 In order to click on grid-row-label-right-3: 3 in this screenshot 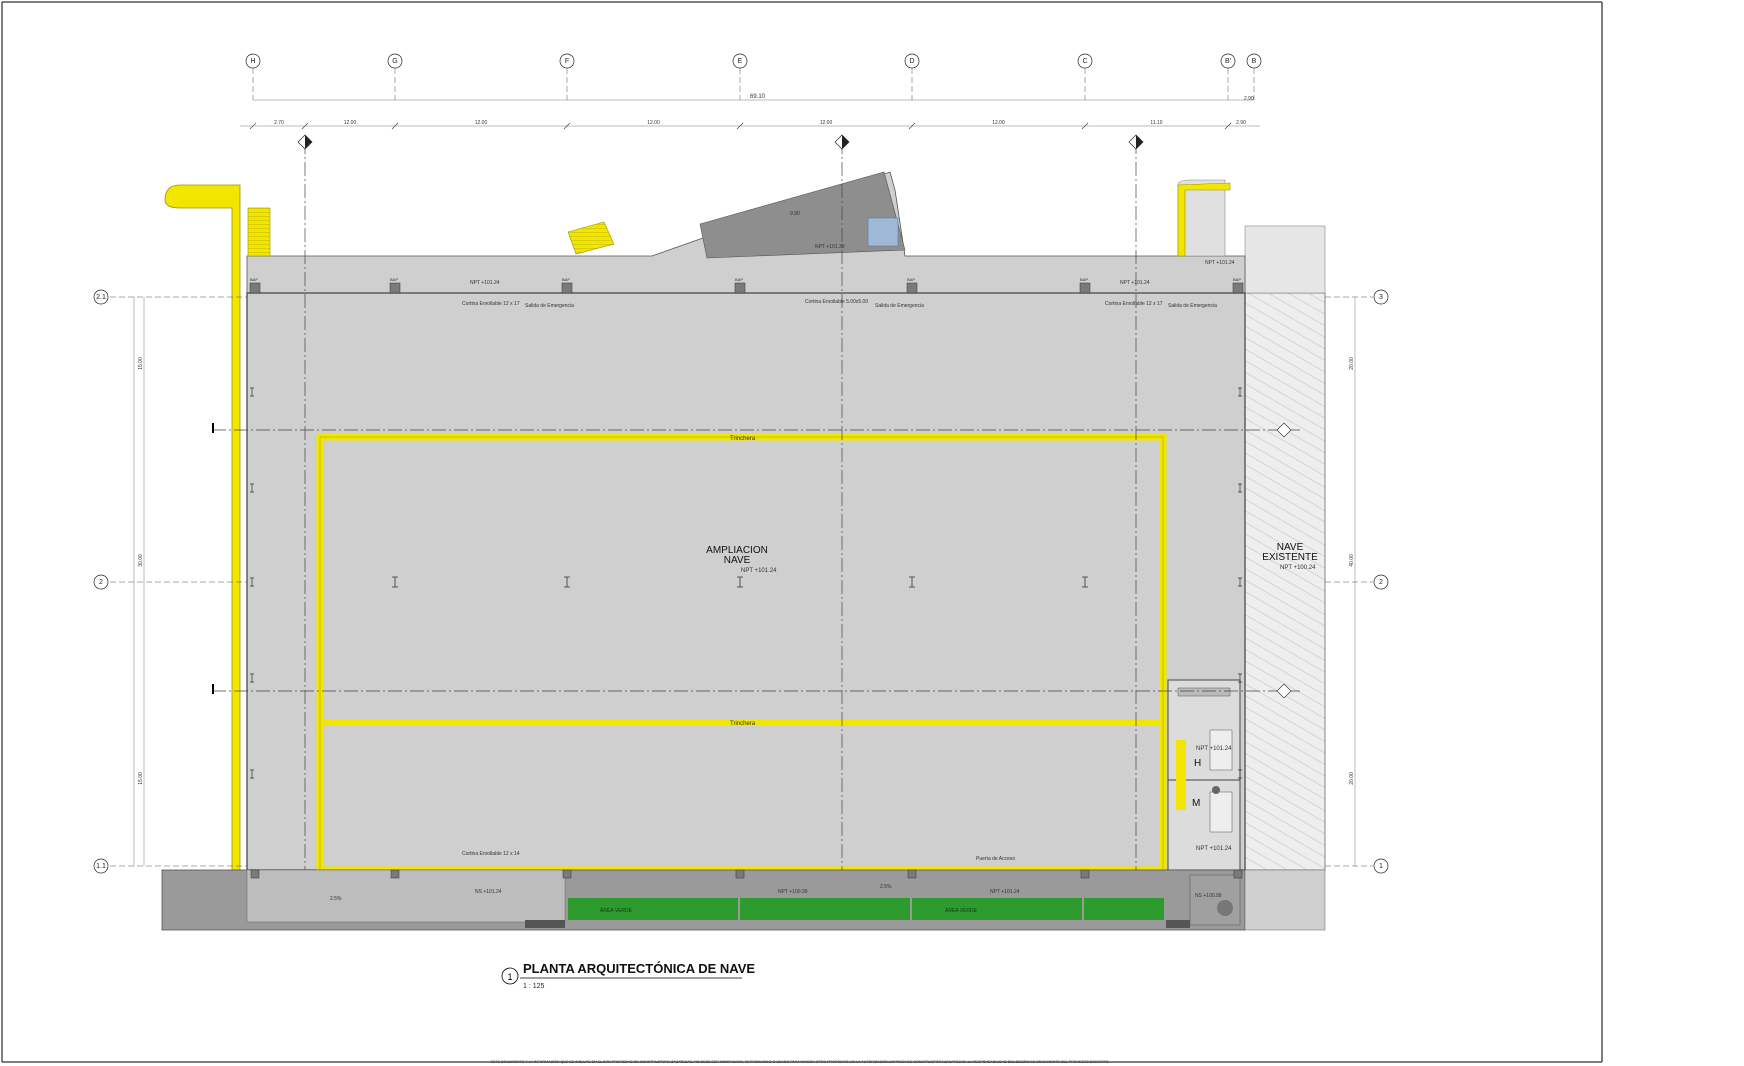, I will do `click(1381, 297)`.